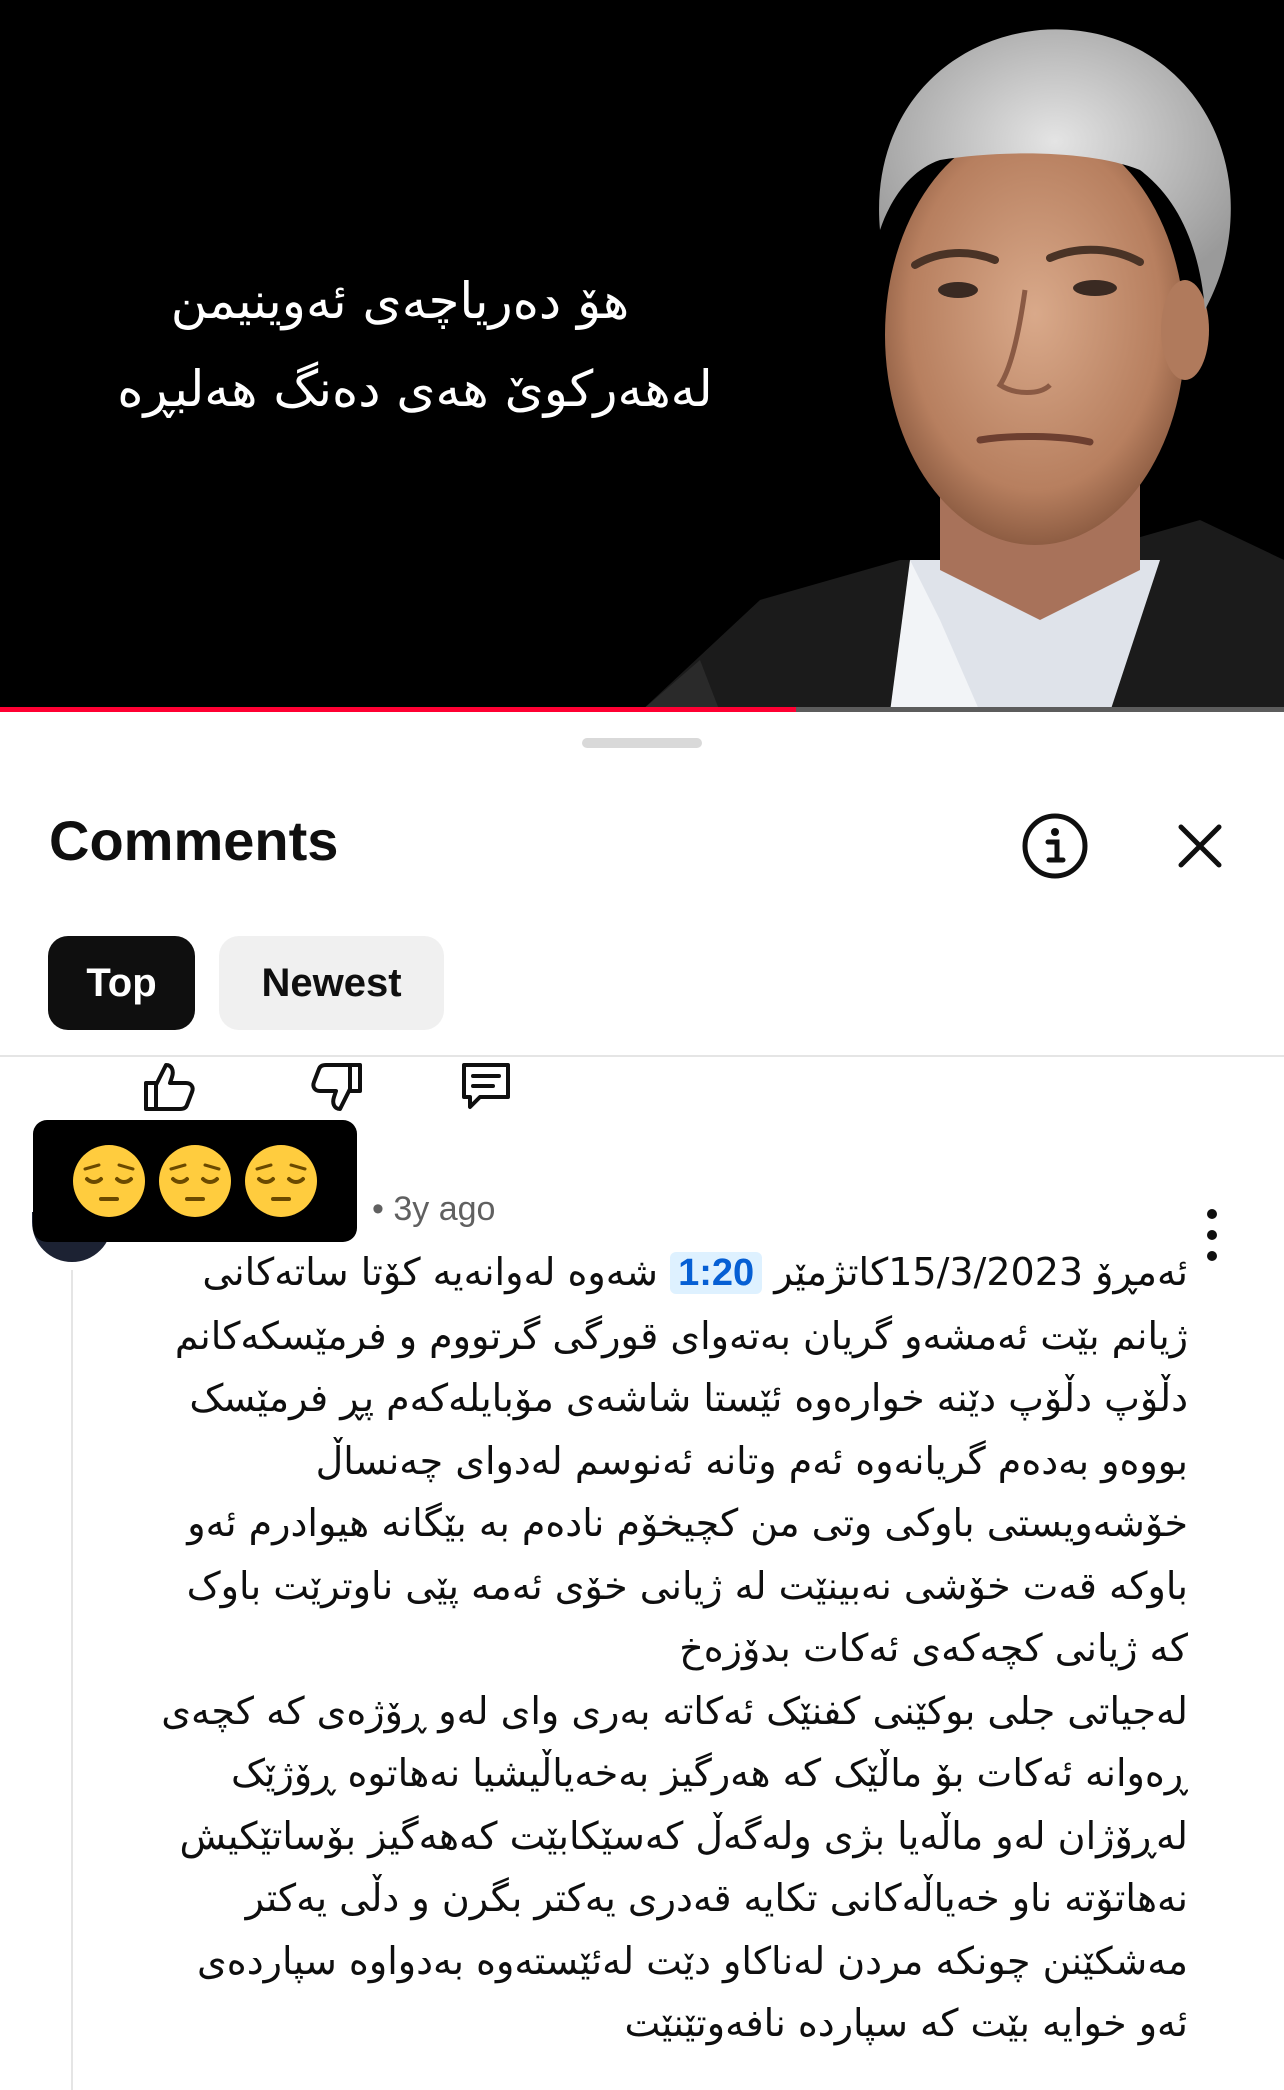 Image resolution: width=1284 pixels, height=2090 pixels. Describe the element at coordinates (486, 1087) in the screenshot. I see `reply-icon` at that location.